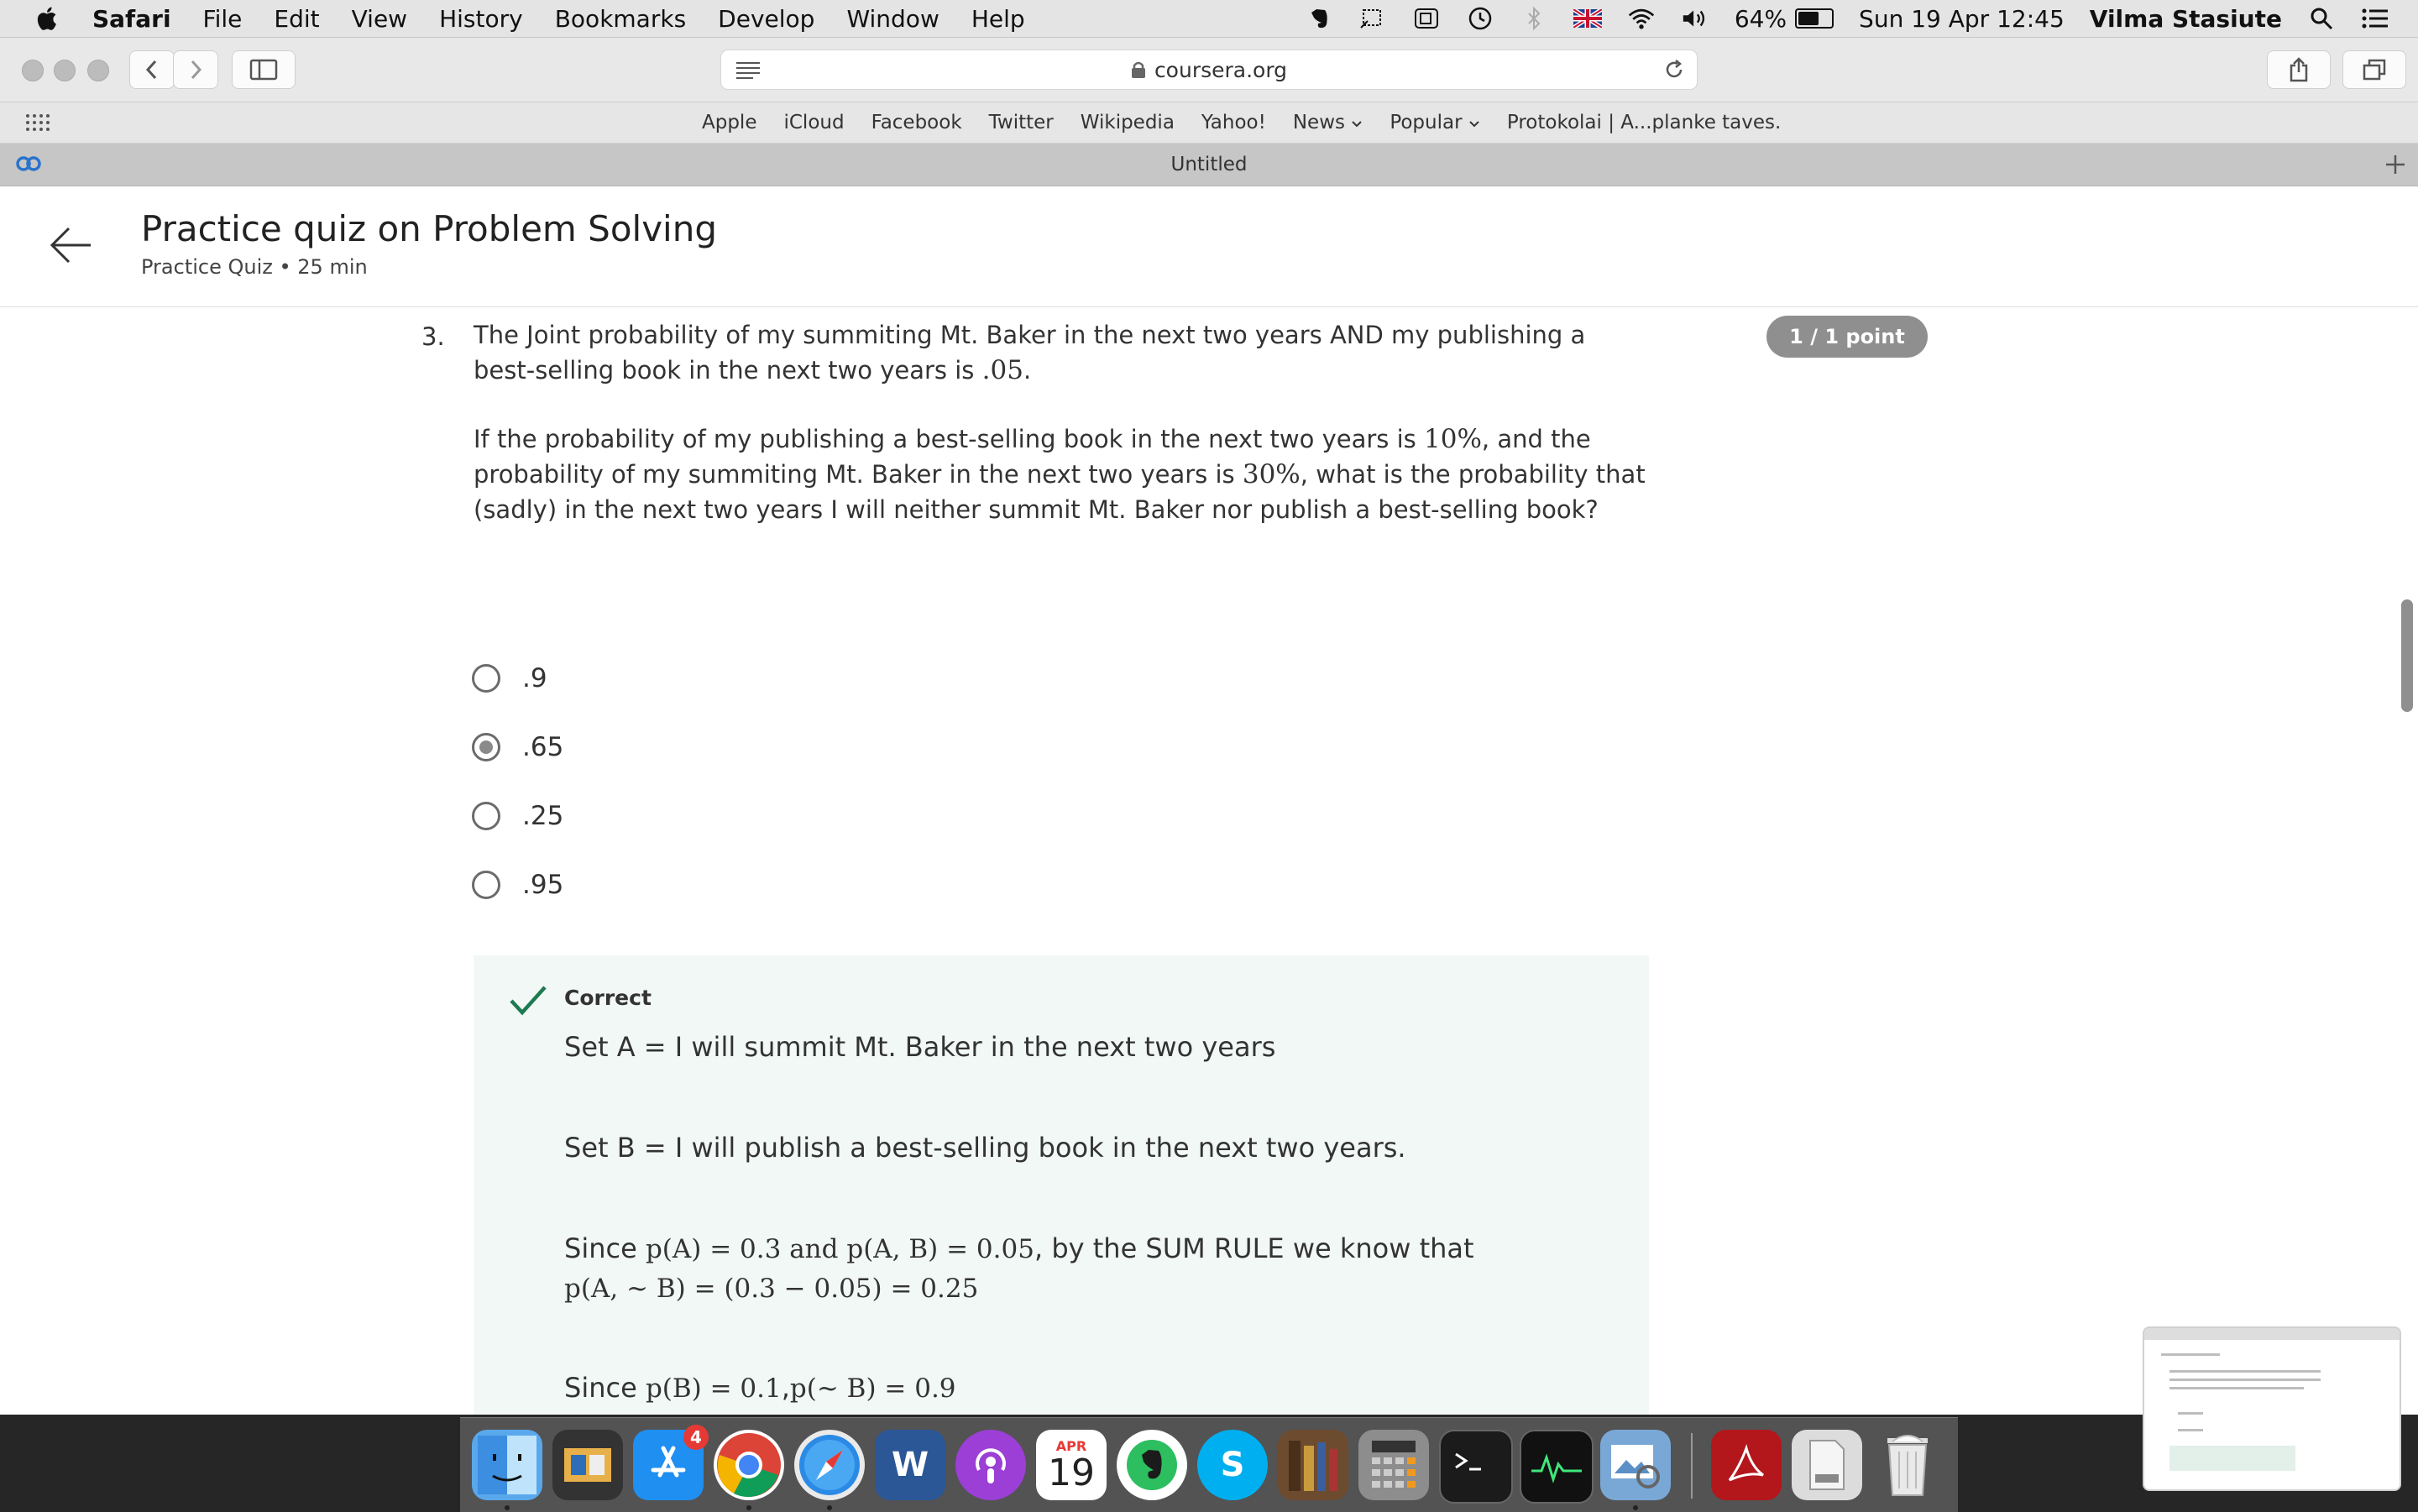  I want to click on time-machine-icon, so click(1480, 18).